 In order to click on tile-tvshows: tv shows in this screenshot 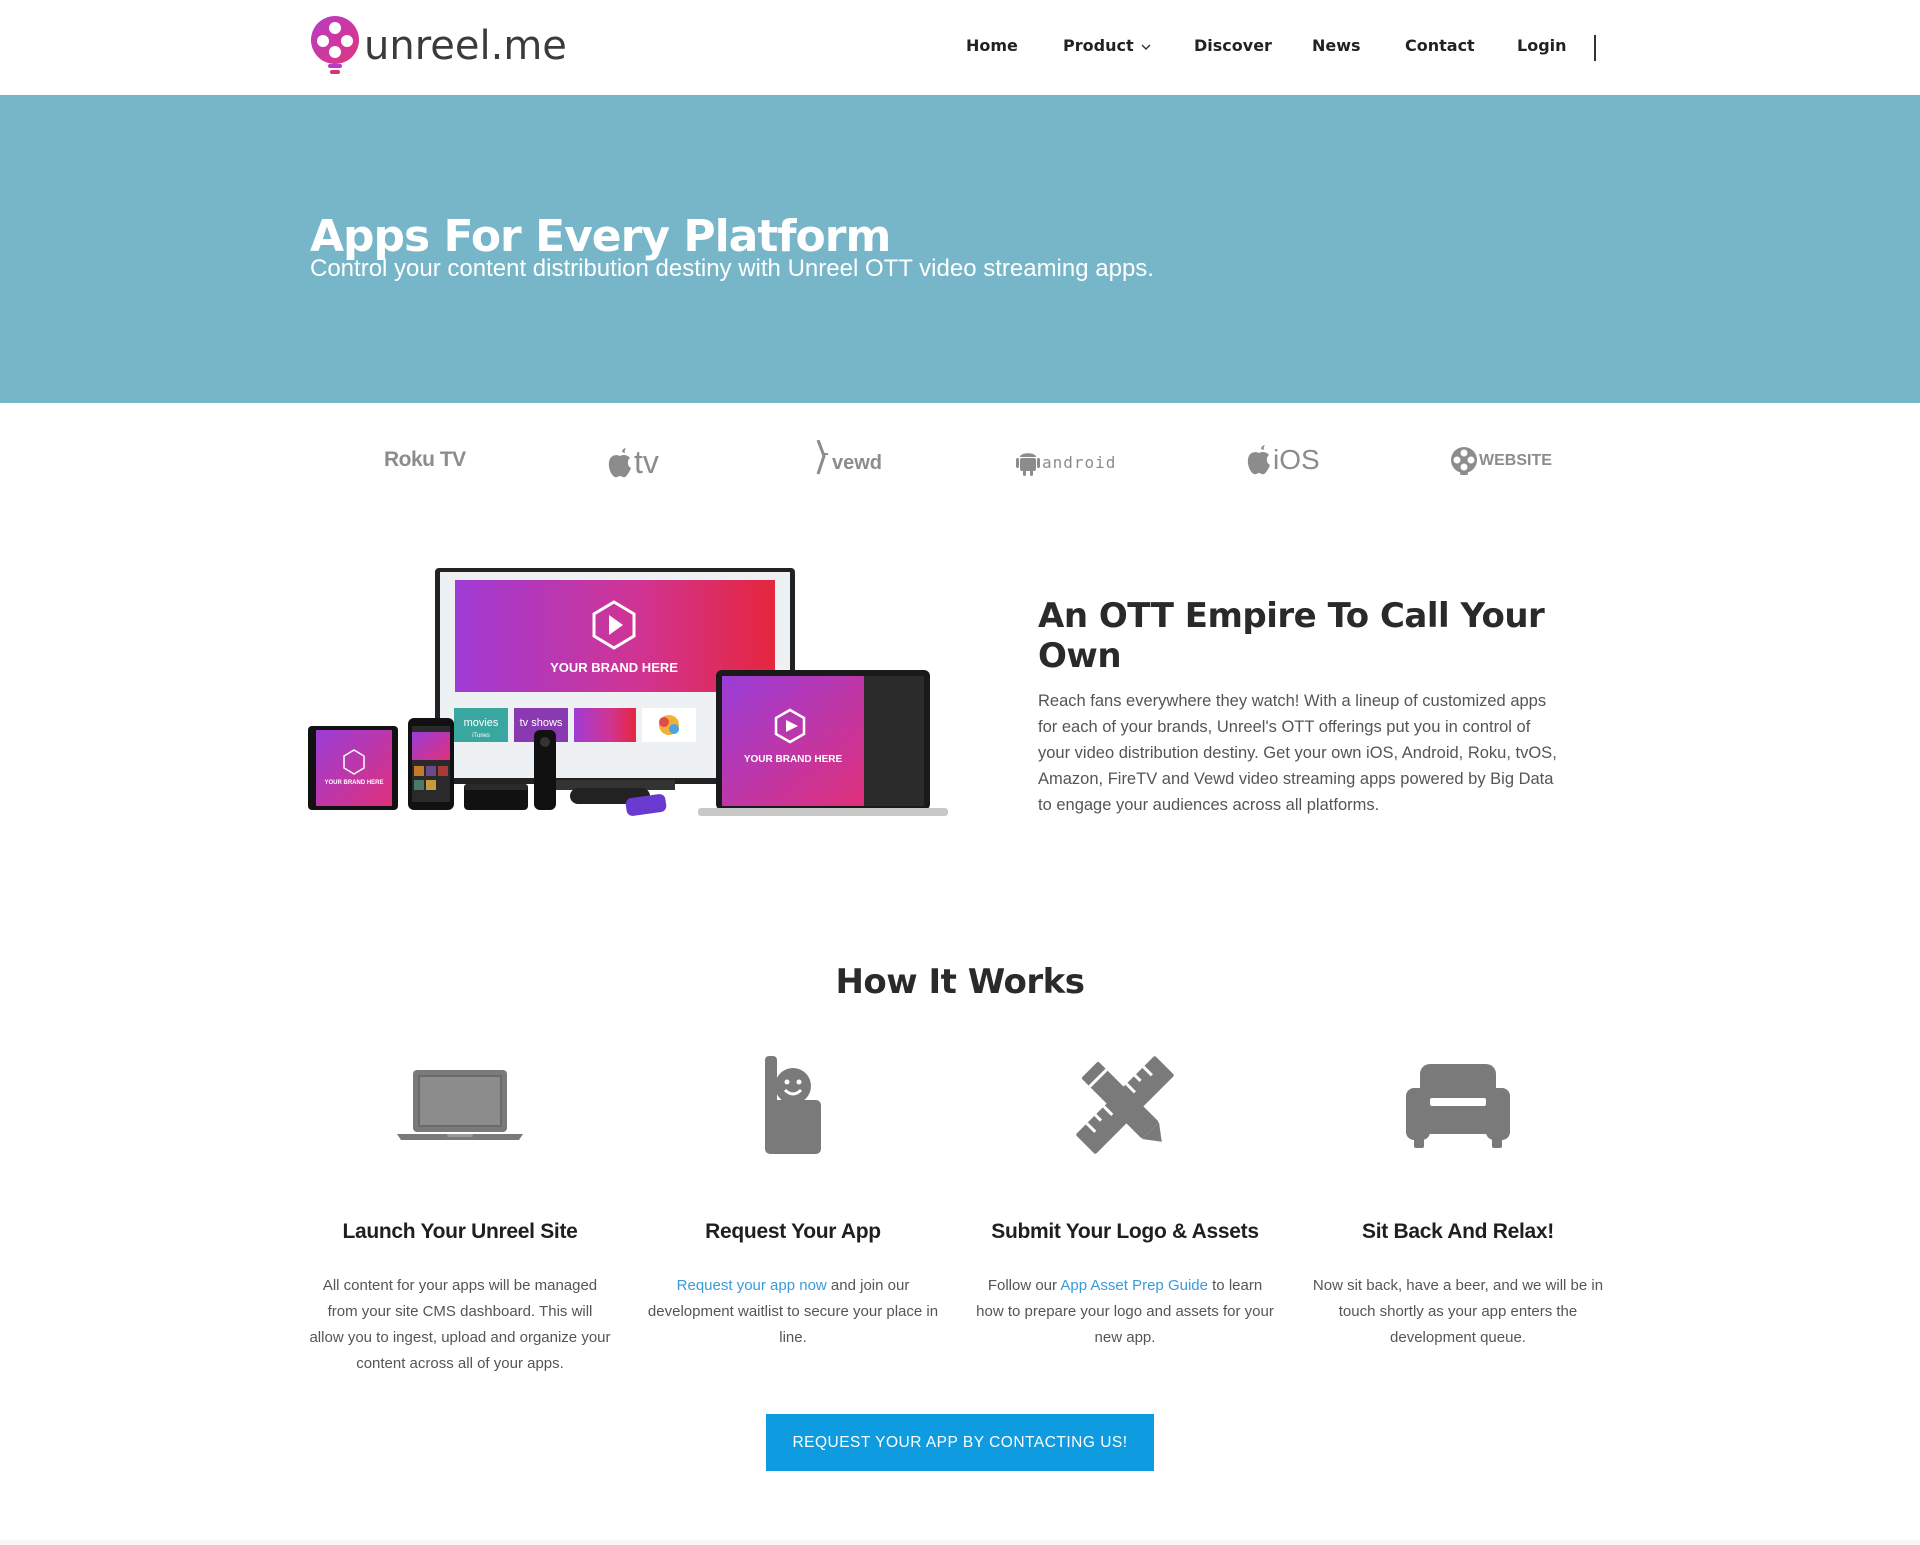, I will do `click(541, 723)`.